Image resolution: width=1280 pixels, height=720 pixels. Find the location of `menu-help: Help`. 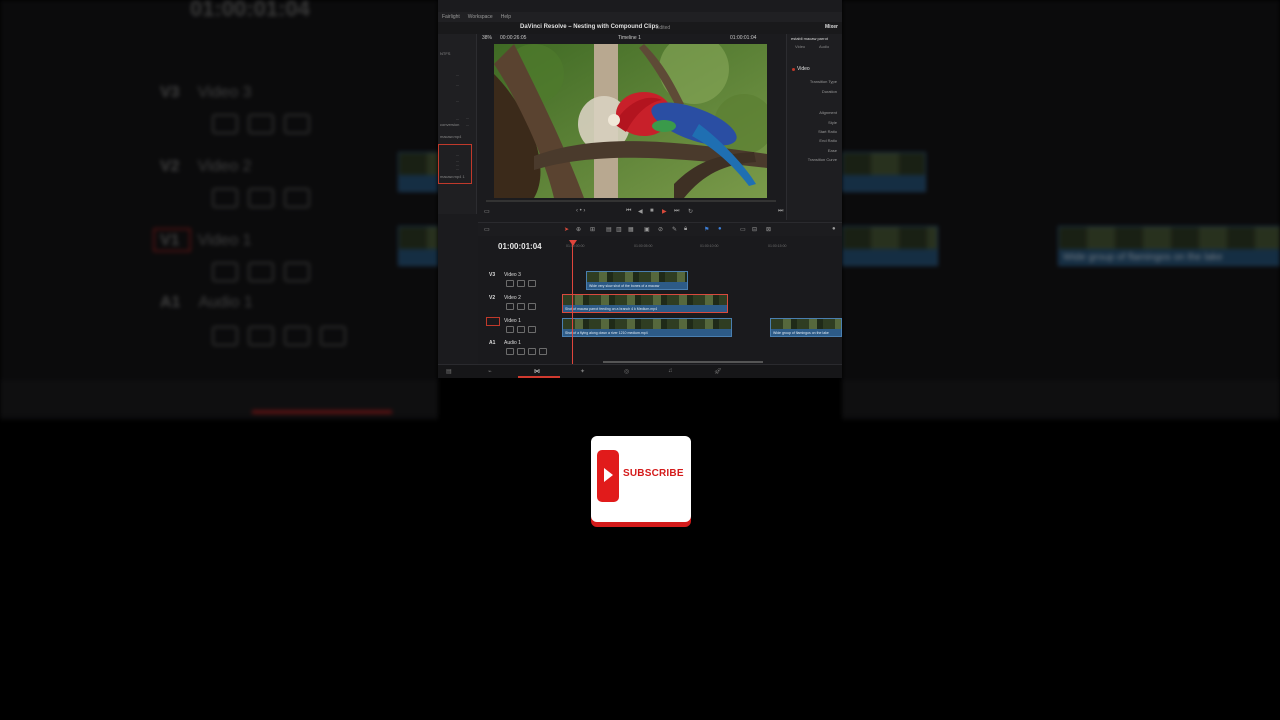

menu-help: Help is located at coordinates (506, 17).